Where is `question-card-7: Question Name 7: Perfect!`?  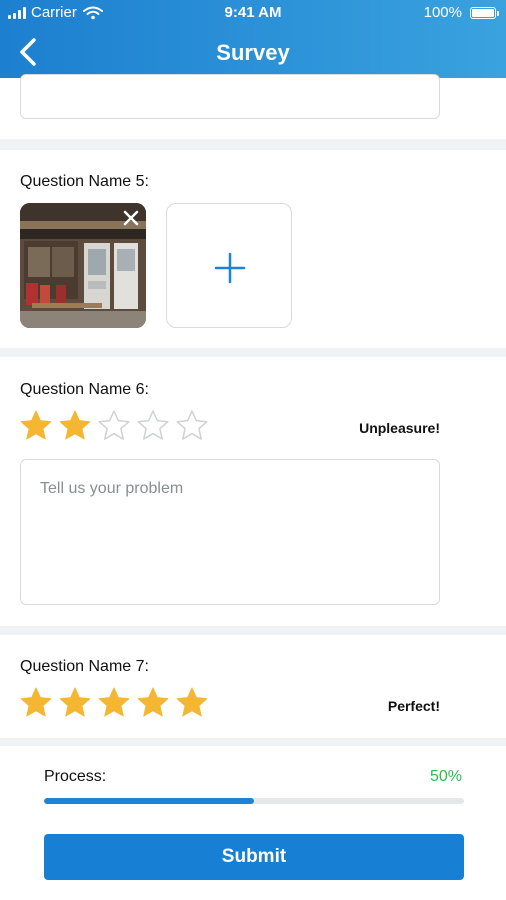
question-card-7: Question Name 7: Perfect! is located at coordinates (253, 686).